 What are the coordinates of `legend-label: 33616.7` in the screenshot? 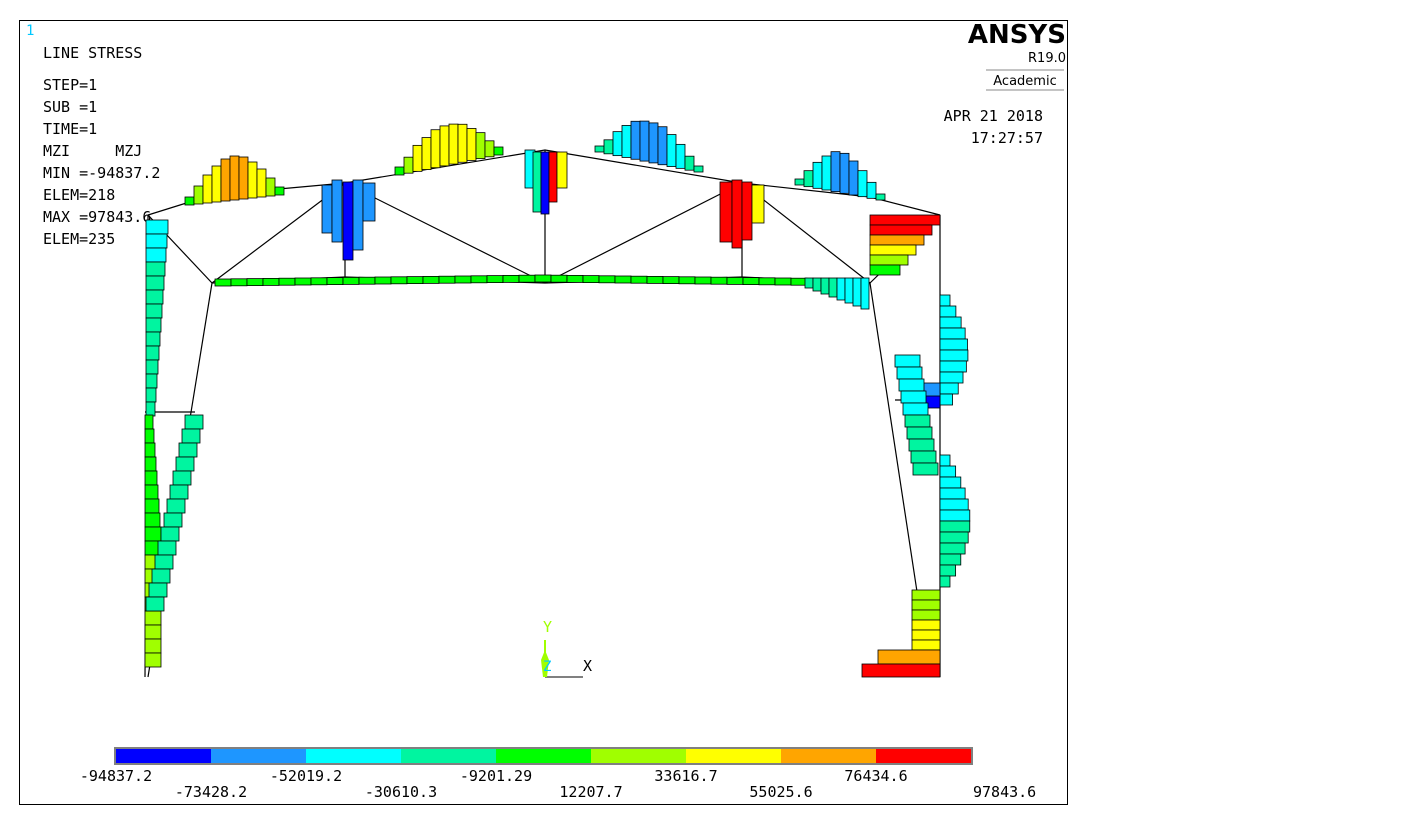 It's located at (685, 776).